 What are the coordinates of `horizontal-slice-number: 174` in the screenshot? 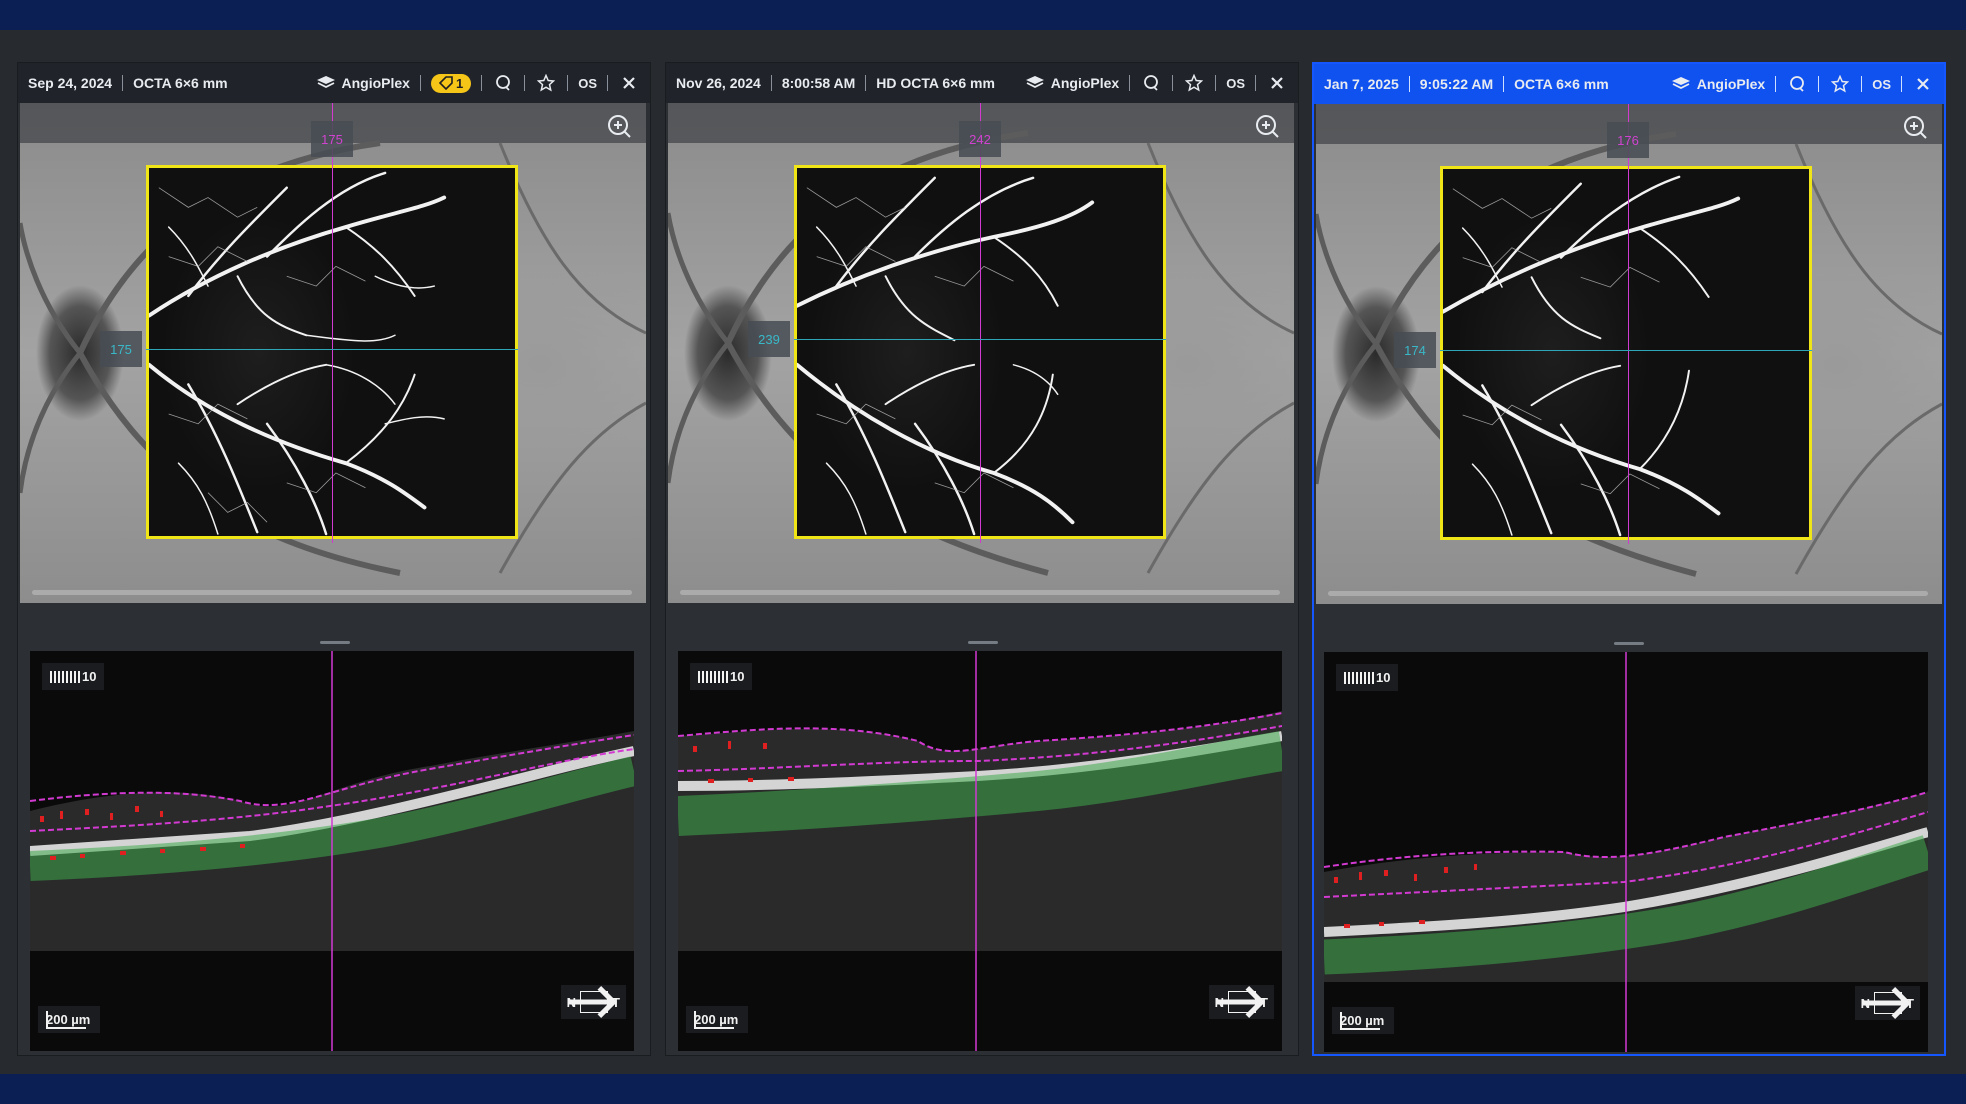 It's located at (1415, 350).